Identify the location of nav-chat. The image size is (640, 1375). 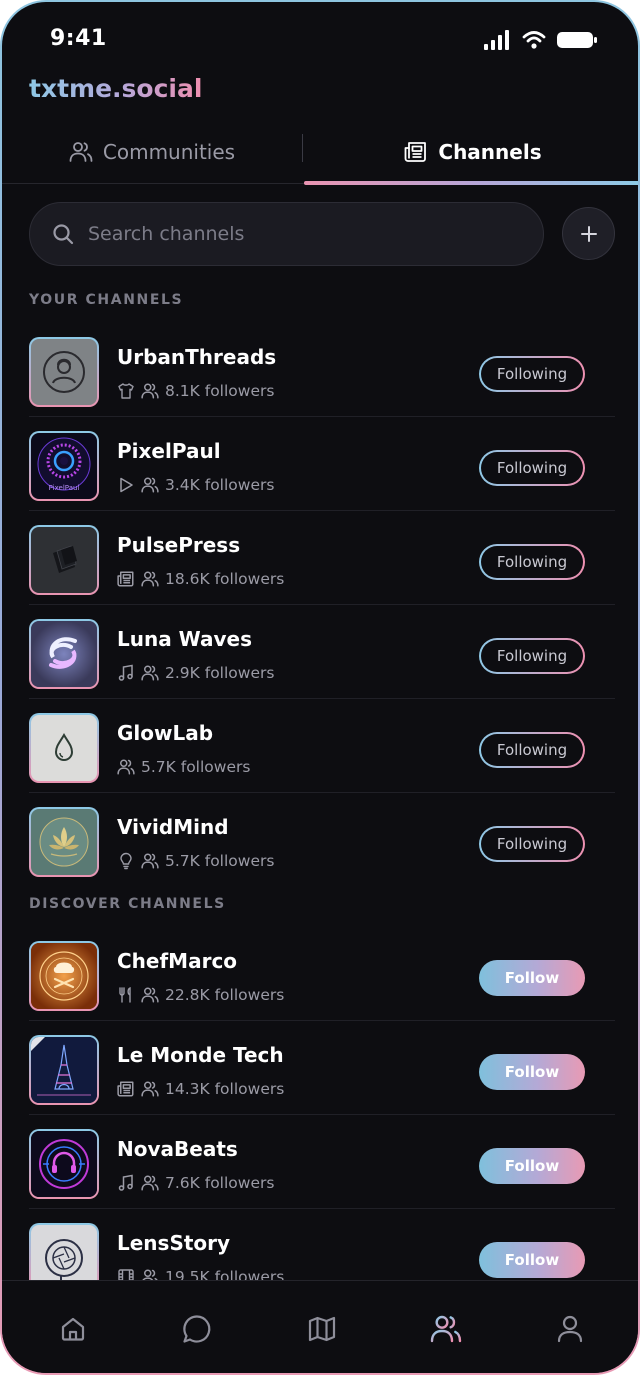
(197, 1329).